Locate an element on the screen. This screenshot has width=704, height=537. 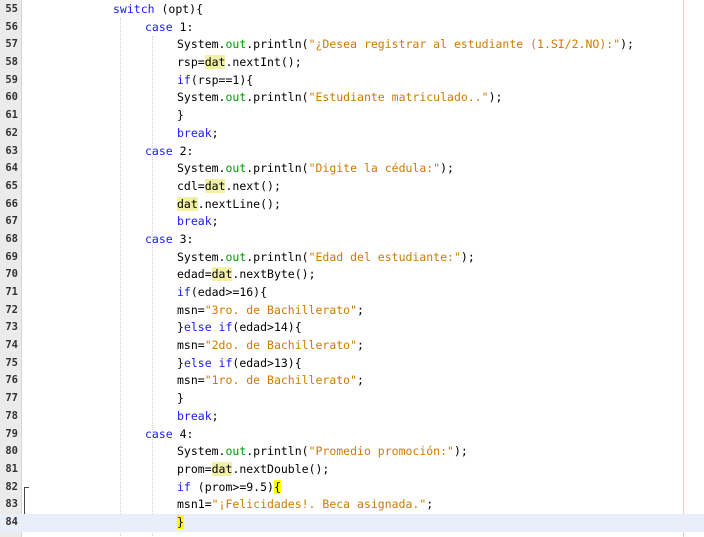
code-token: msn1= is located at coordinates (194, 504).